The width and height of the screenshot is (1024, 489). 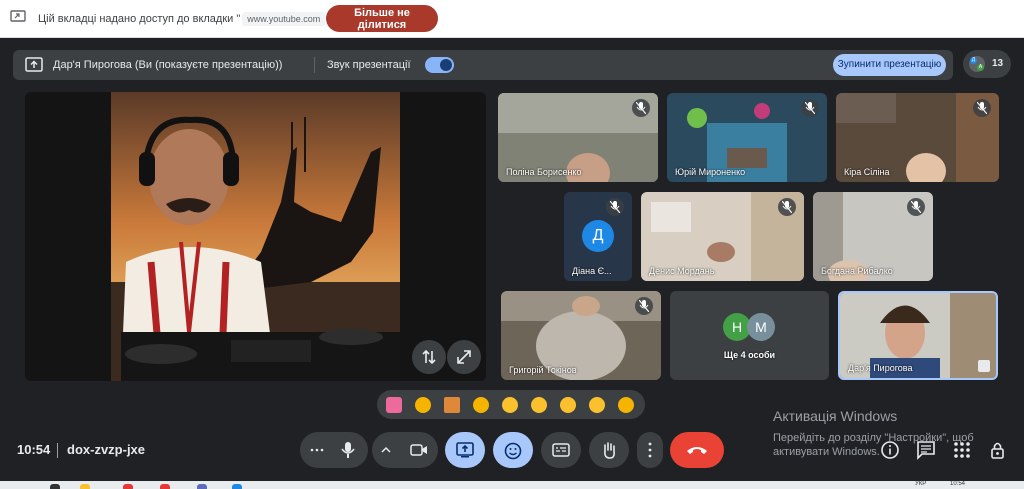 What do you see at coordinates (826, 452) in the screenshot?
I see `activation-line-2: активувати Windows.` at bounding box center [826, 452].